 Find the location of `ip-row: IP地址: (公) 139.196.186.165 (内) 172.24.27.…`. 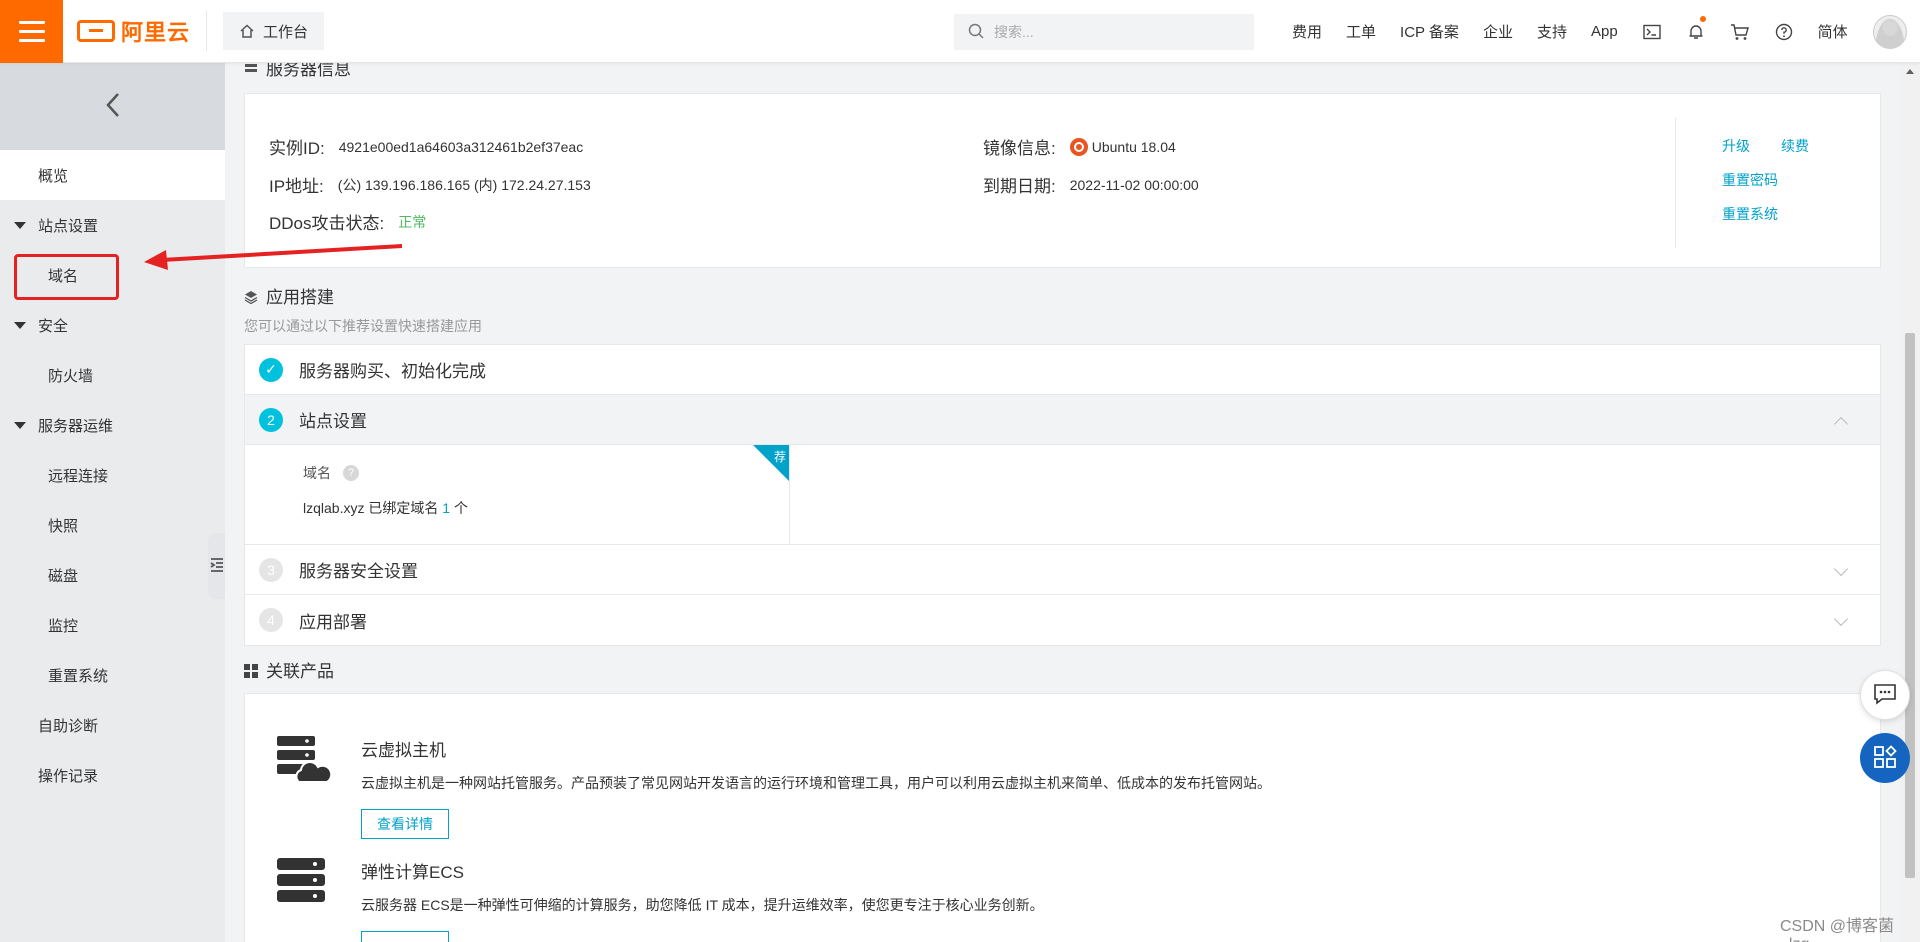

ip-row: IP地址: (公) 139.196.186.165 (内) 172.24.27.… is located at coordinates (430, 184).